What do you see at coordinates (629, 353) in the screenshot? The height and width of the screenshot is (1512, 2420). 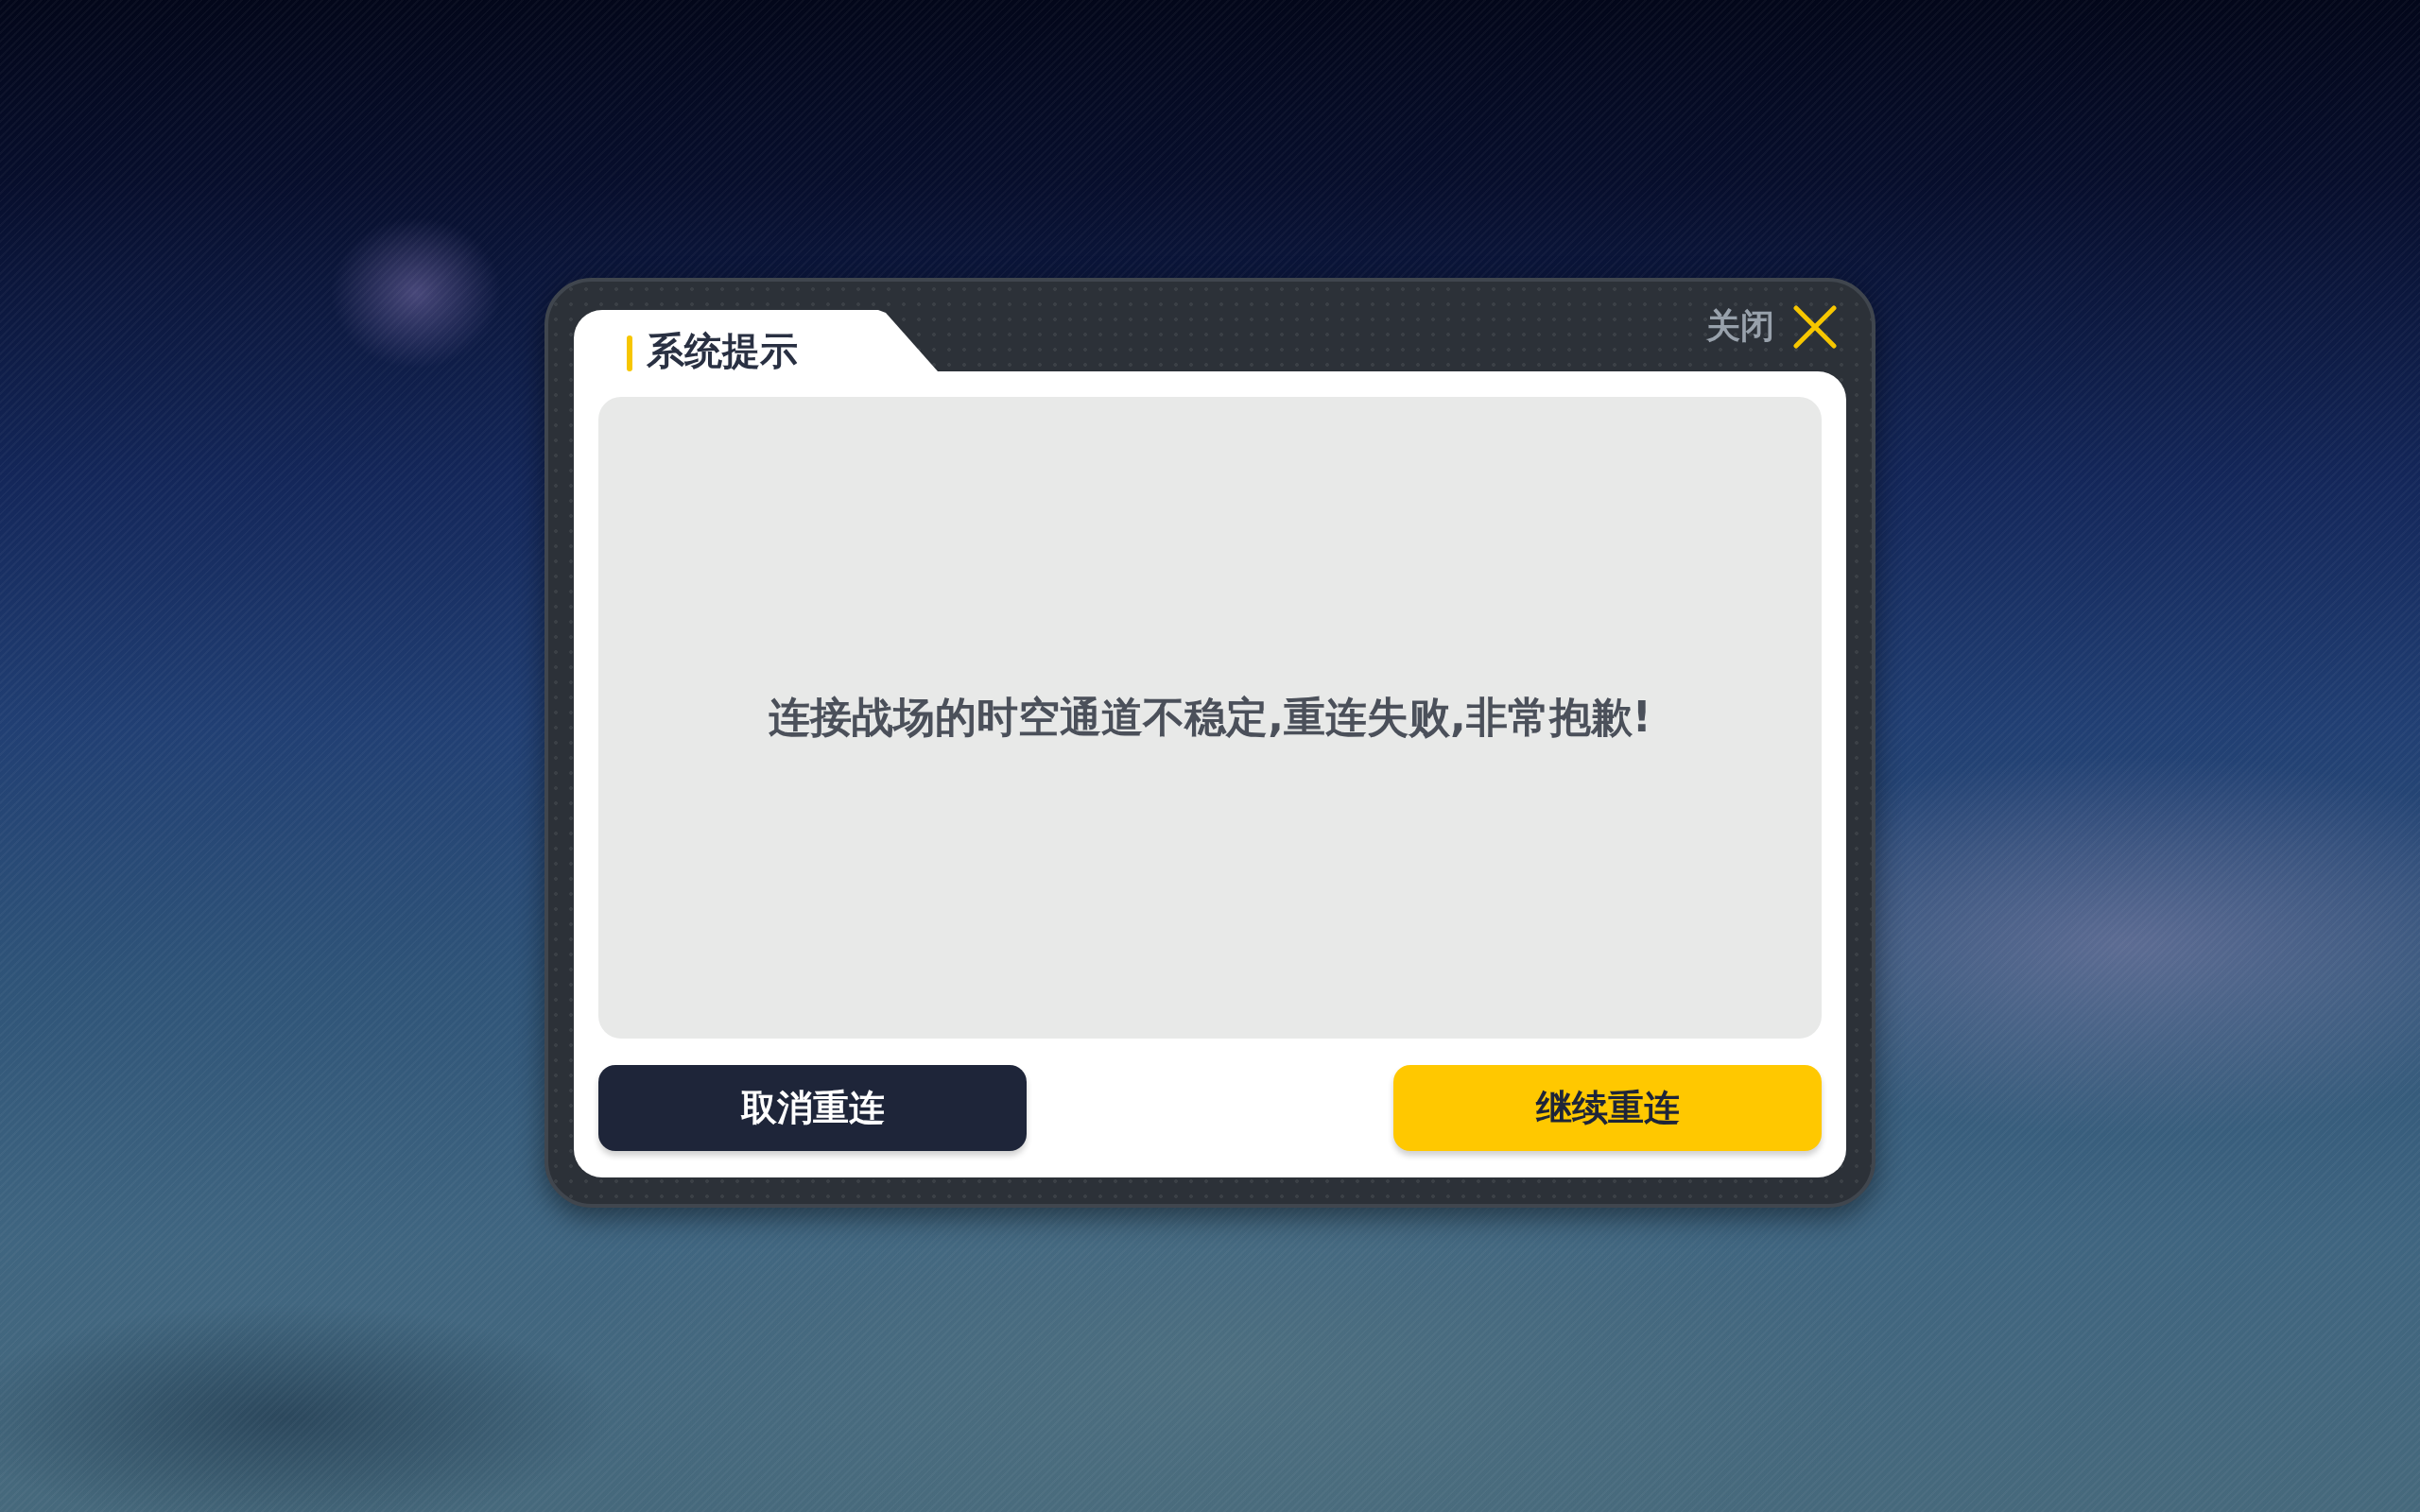 I see `accent-bar-icon` at bounding box center [629, 353].